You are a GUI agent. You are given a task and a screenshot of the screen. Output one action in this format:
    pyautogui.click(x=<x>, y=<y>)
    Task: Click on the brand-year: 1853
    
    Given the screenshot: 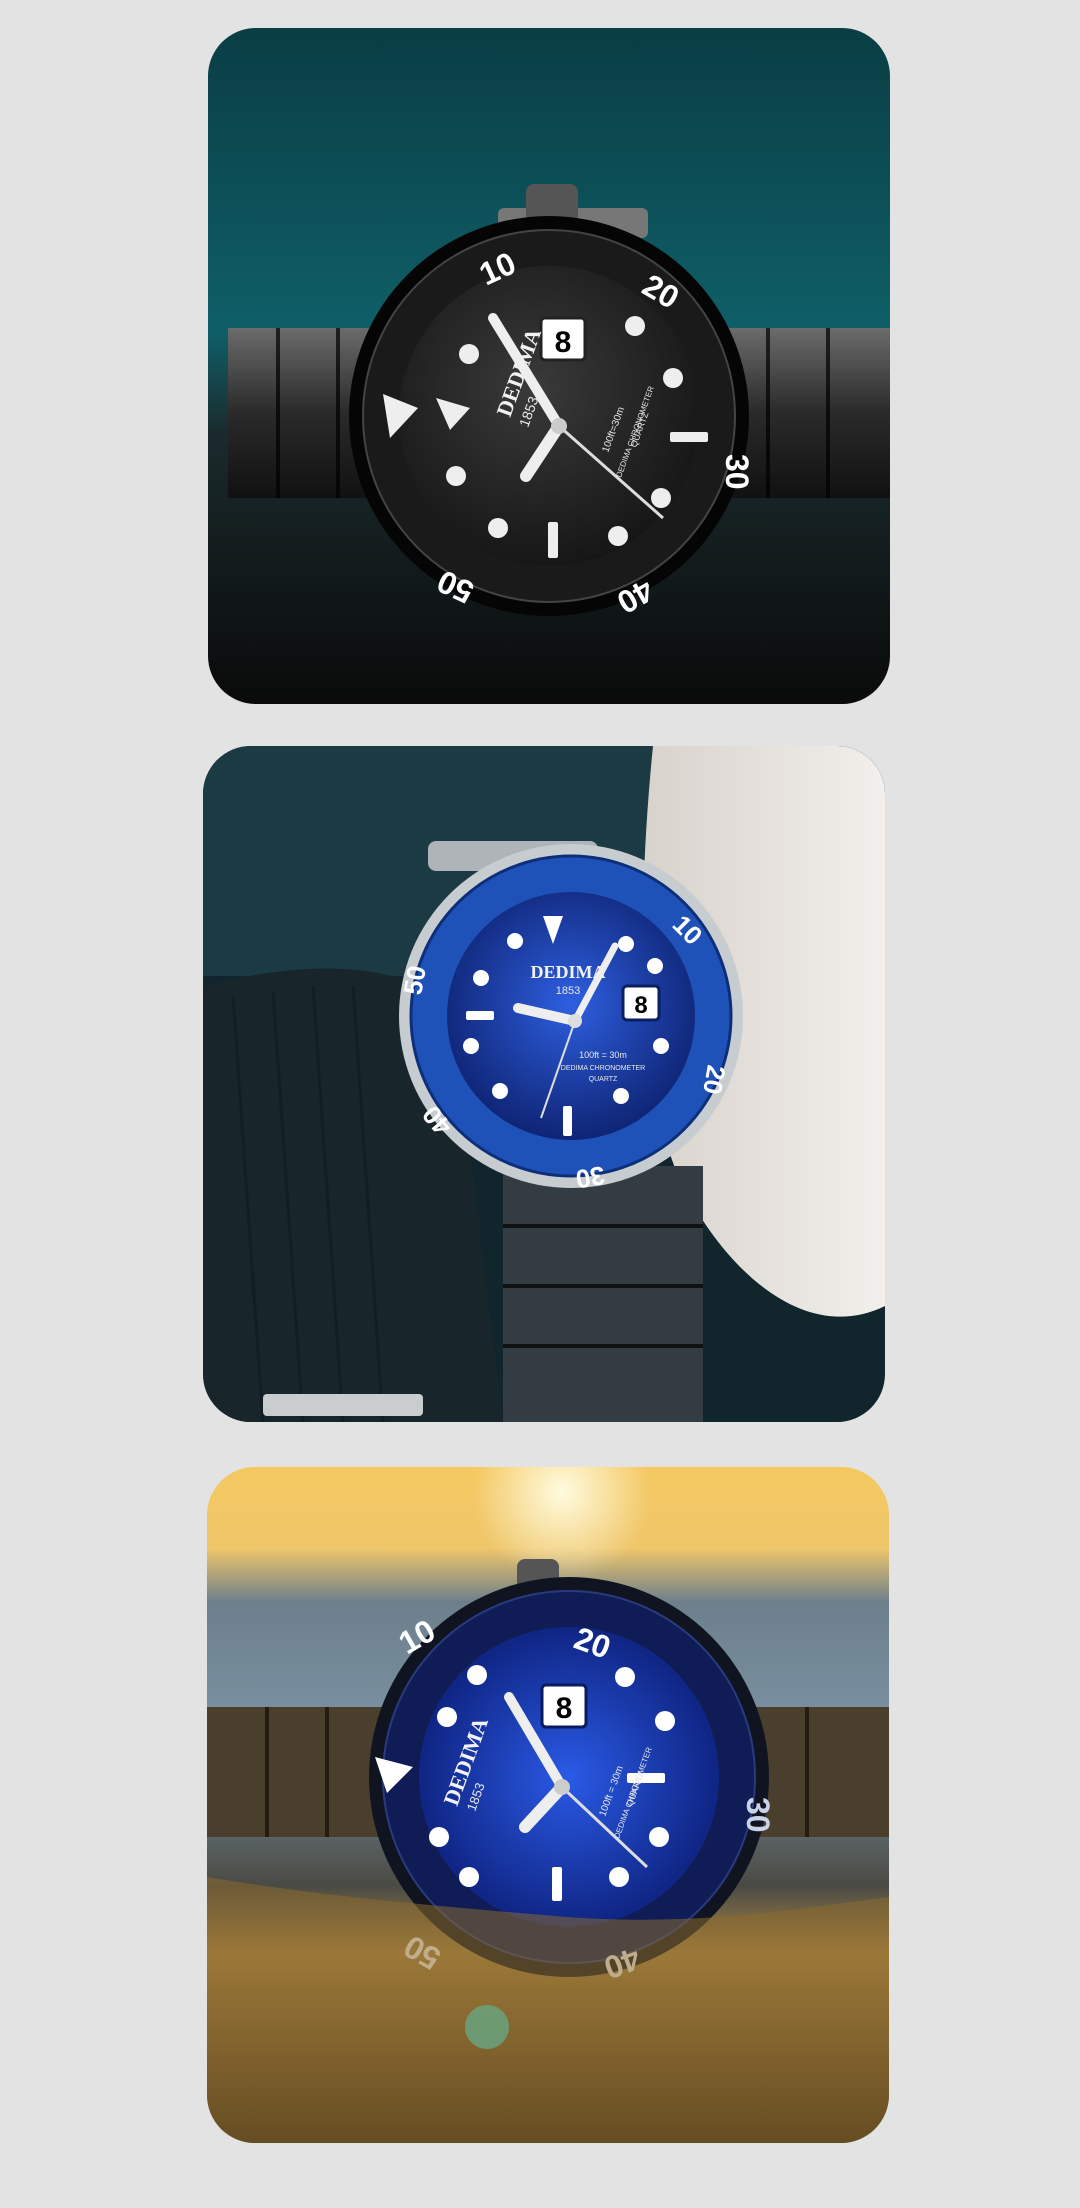 What is the action you would take?
    pyautogui.click(x=568, y=991)
    